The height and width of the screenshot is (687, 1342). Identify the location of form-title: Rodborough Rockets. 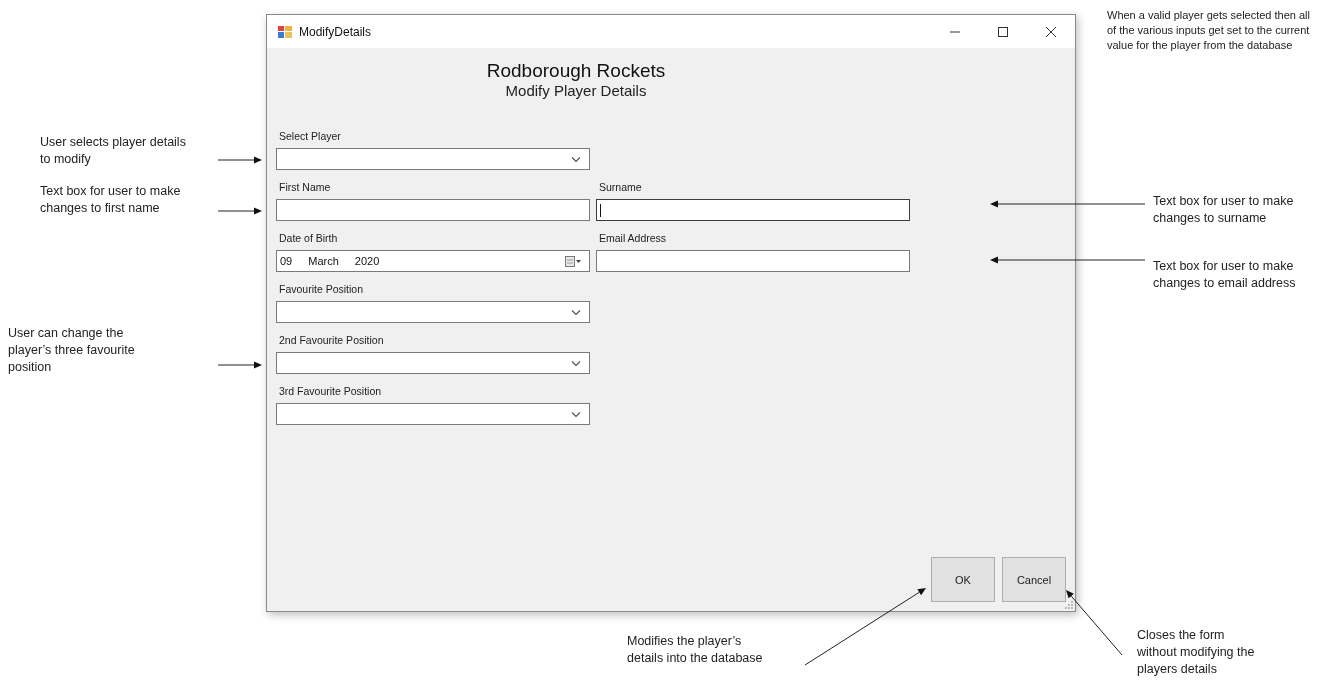
(576, 71).